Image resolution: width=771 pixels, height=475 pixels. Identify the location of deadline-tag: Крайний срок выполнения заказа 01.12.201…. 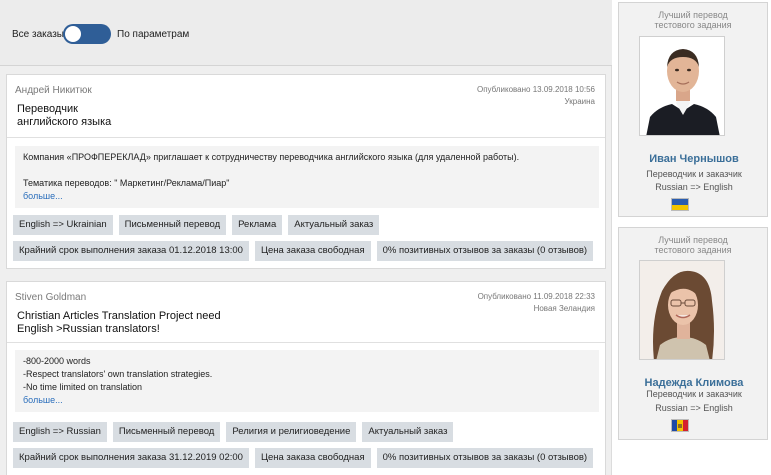
(131, 251).